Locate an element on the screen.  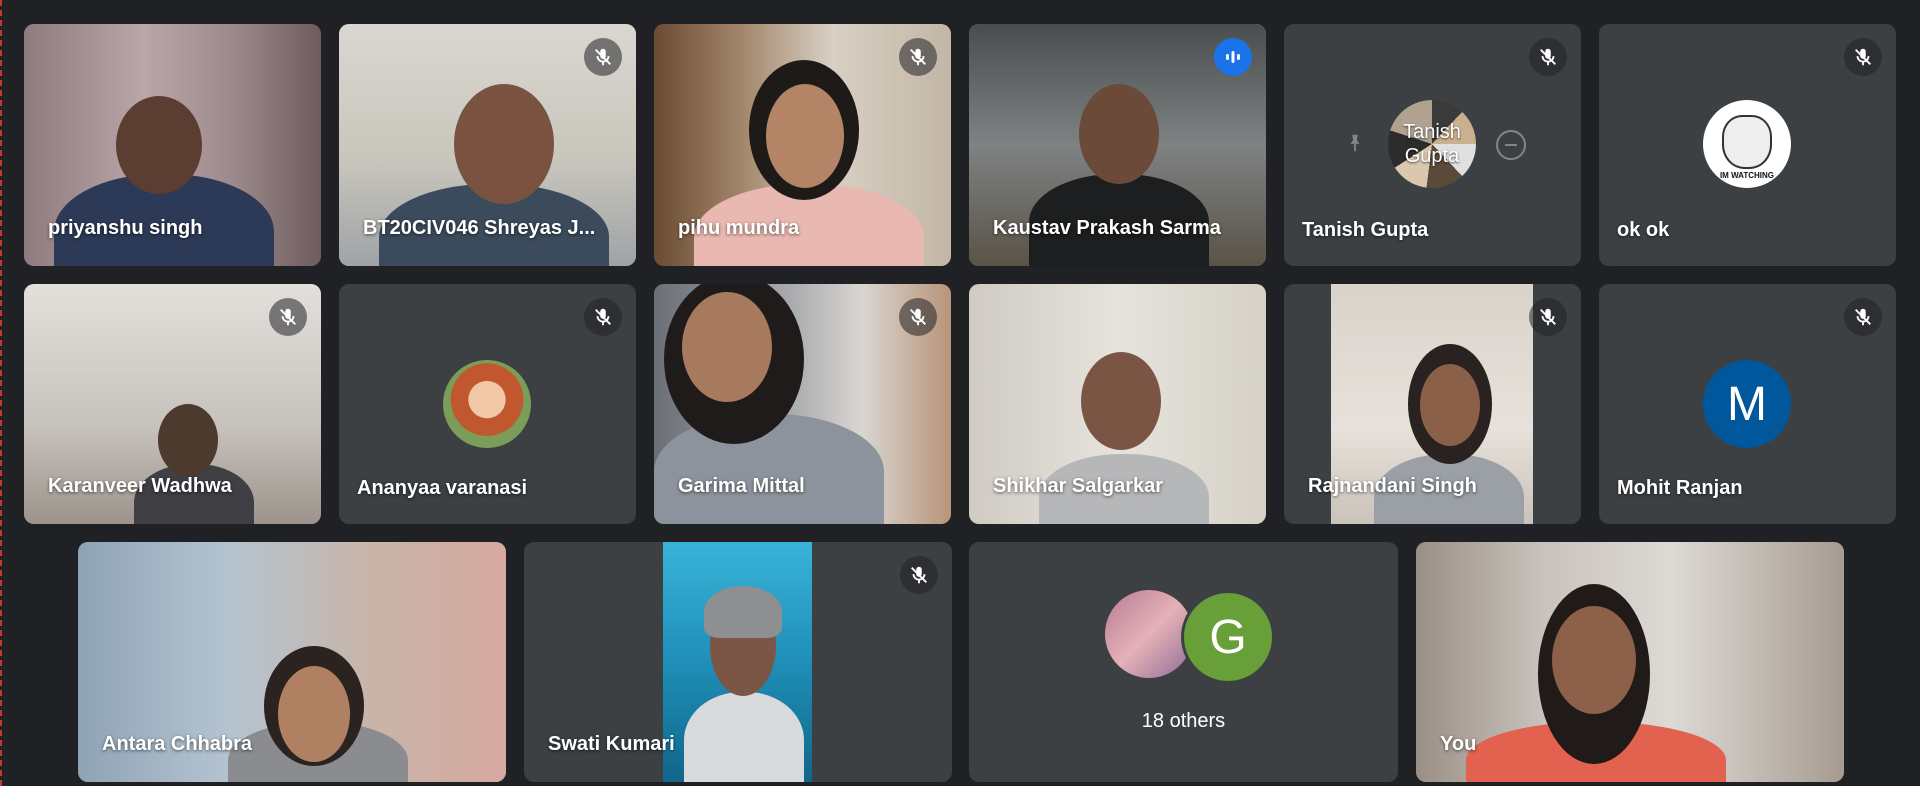
participant-tile-you: You is located at coordinates (1630, 662).